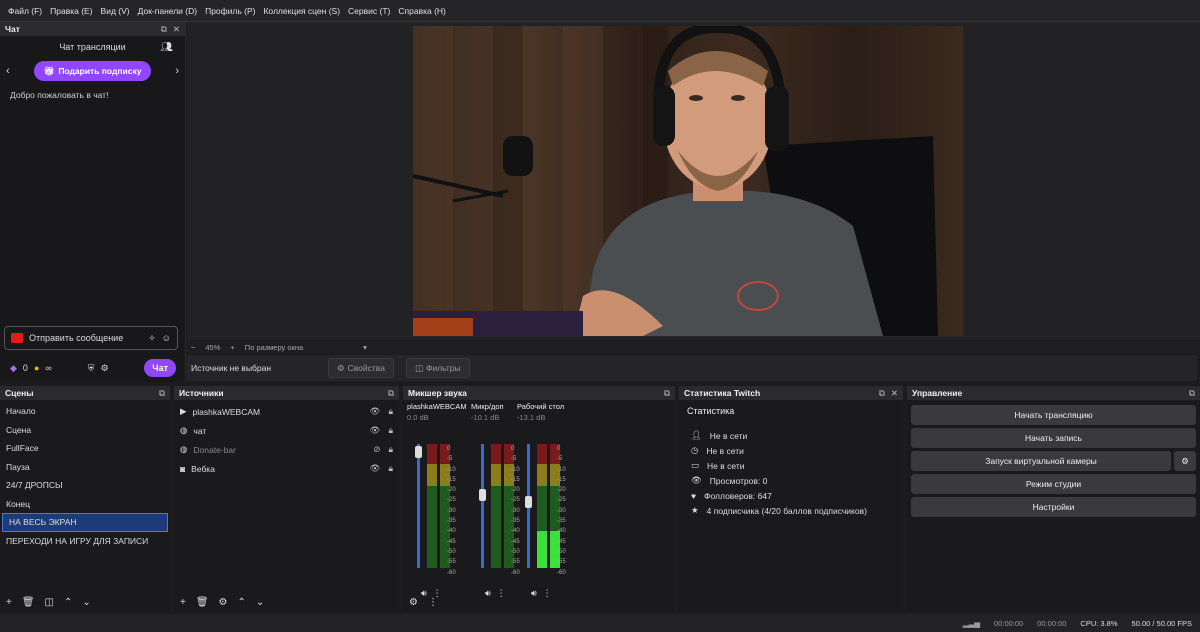  What do you see at coordinates (365, 347) in the screenshot?
I see `chevron-down-icon: ▾` at bounding box center [365, 347].